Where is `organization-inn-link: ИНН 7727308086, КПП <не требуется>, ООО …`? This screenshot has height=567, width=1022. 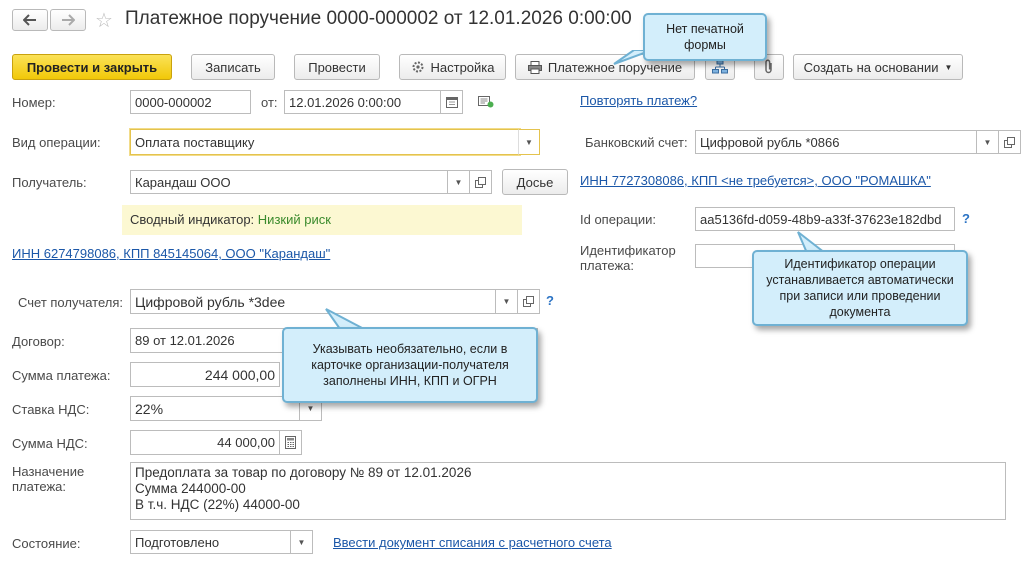
organization-inn-link: ИНН 7727308086, КПП <не требуется>, ООО … is located at coordinates (755, 180).